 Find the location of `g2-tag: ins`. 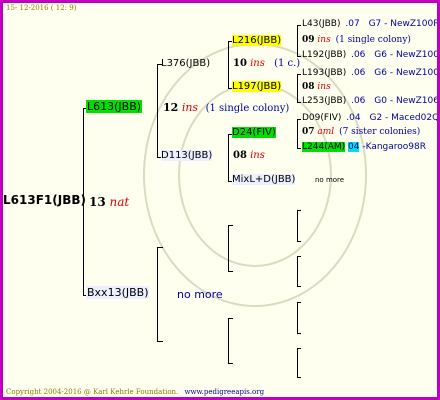

g2-tag: ins is located at coordinates (324, 87).